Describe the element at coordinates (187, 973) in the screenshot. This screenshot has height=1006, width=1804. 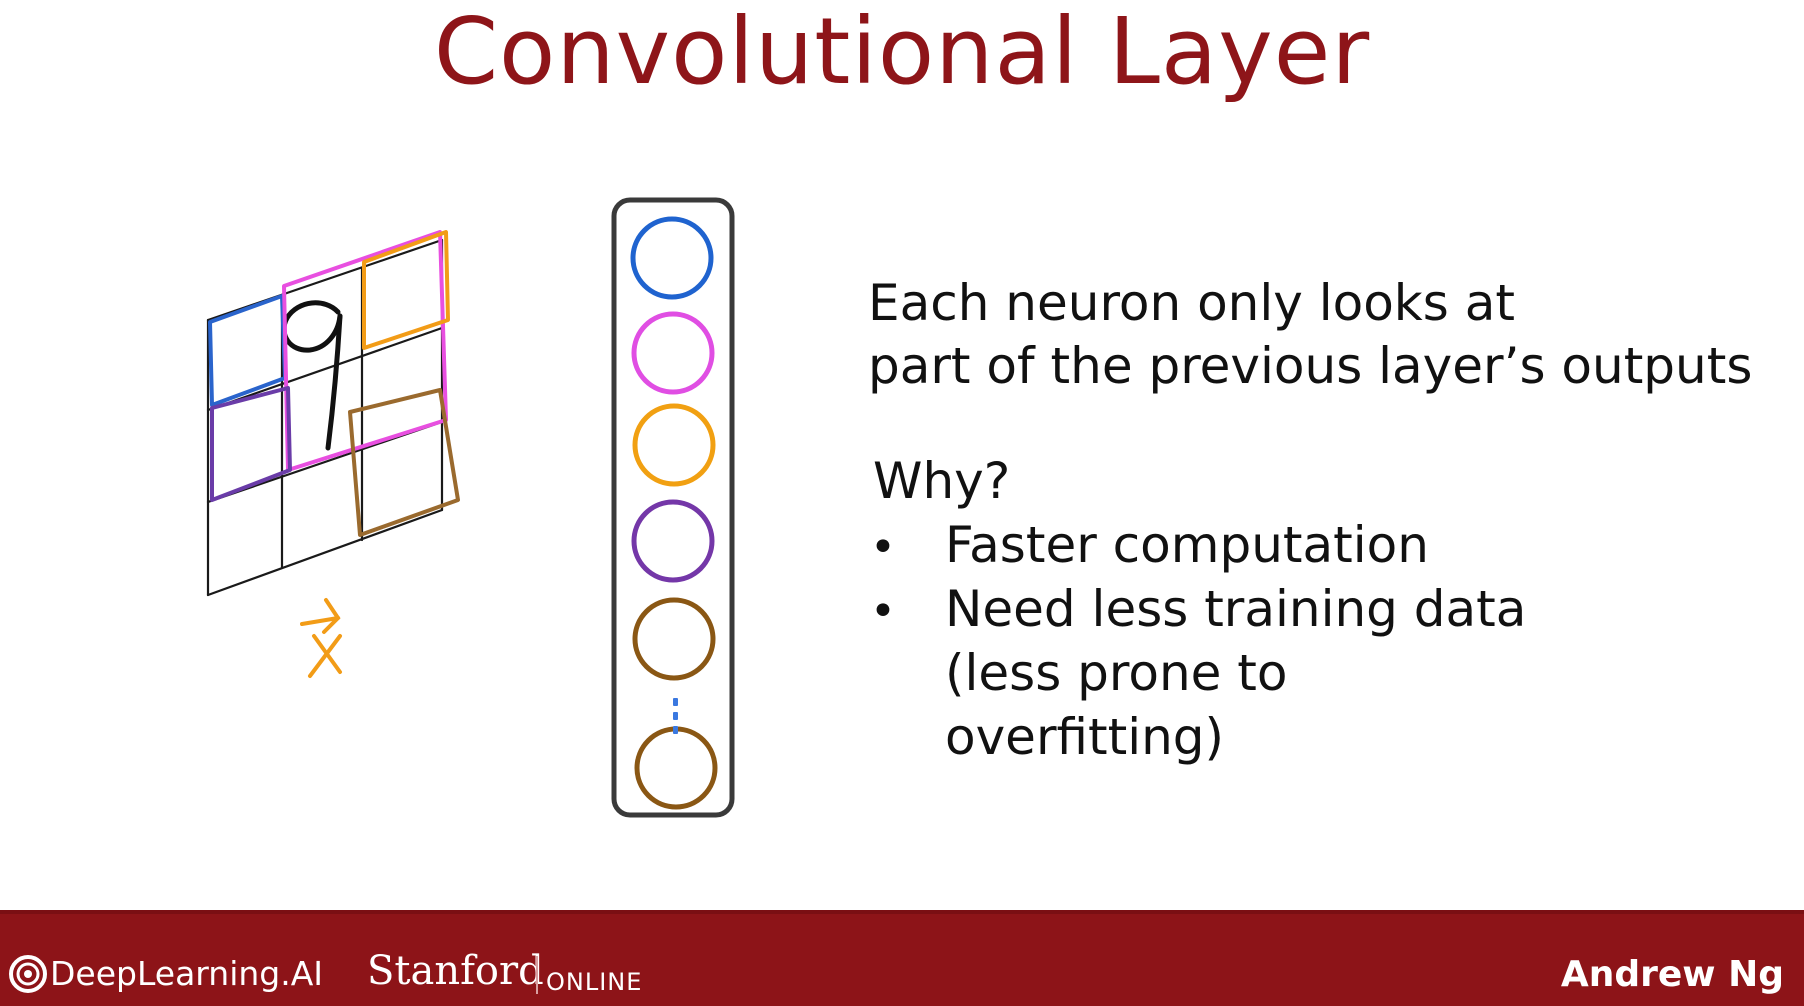
I see `brand-name: DeepLearning.AI` at that location.